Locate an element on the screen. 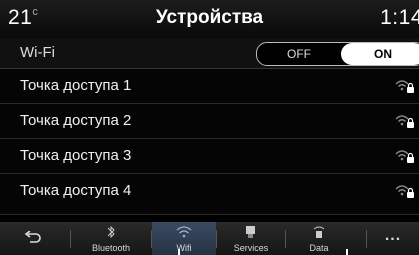  tab-wifi-label: Wifi is located at coordinates (184, 248).